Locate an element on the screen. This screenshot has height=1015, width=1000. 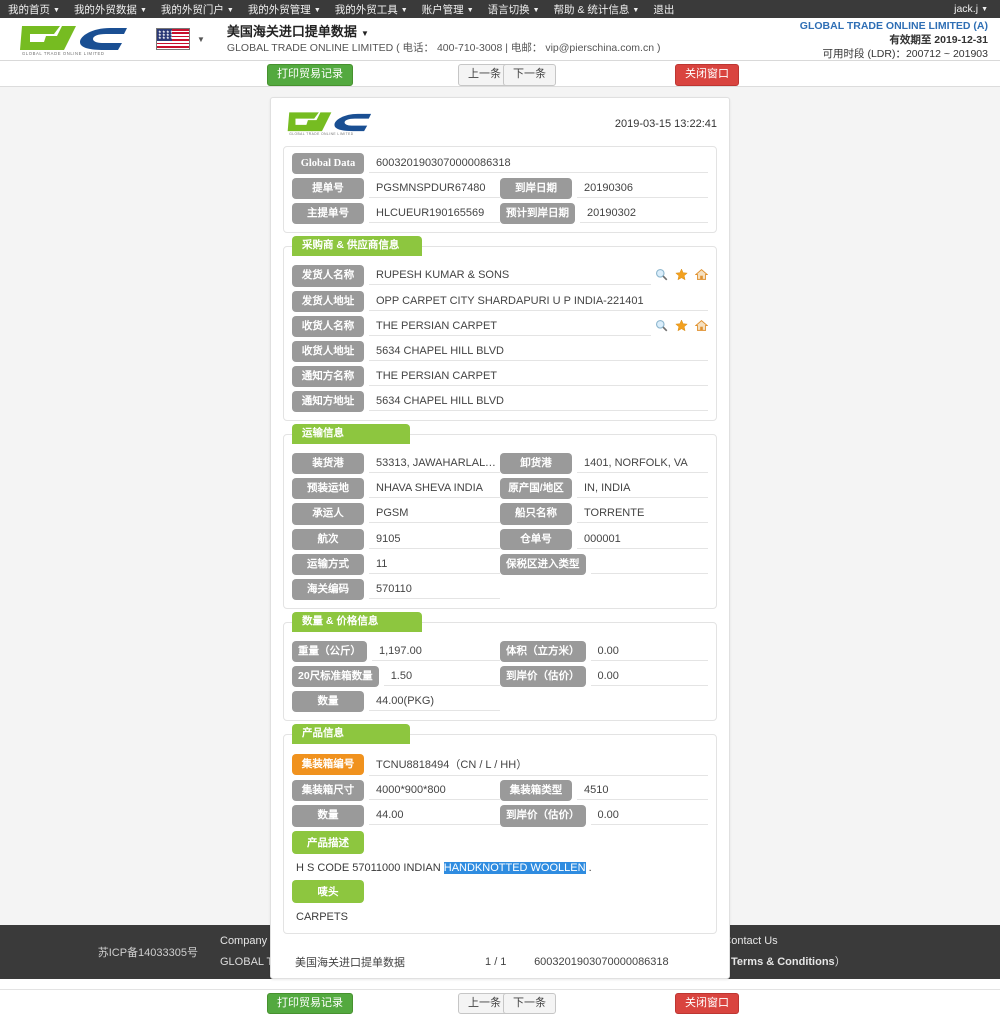
field-consignee-address: 收货人地址 5634 CHAPEL HILL BLVD is located at coordinates (500, 351).